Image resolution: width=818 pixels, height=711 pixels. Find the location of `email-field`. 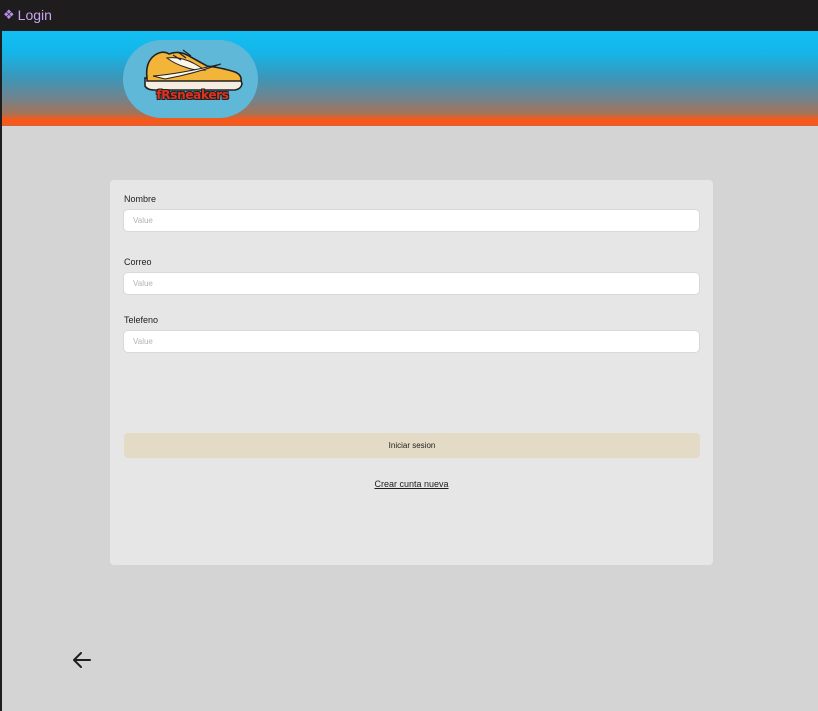

email-field is located at coordinates (411, 283).